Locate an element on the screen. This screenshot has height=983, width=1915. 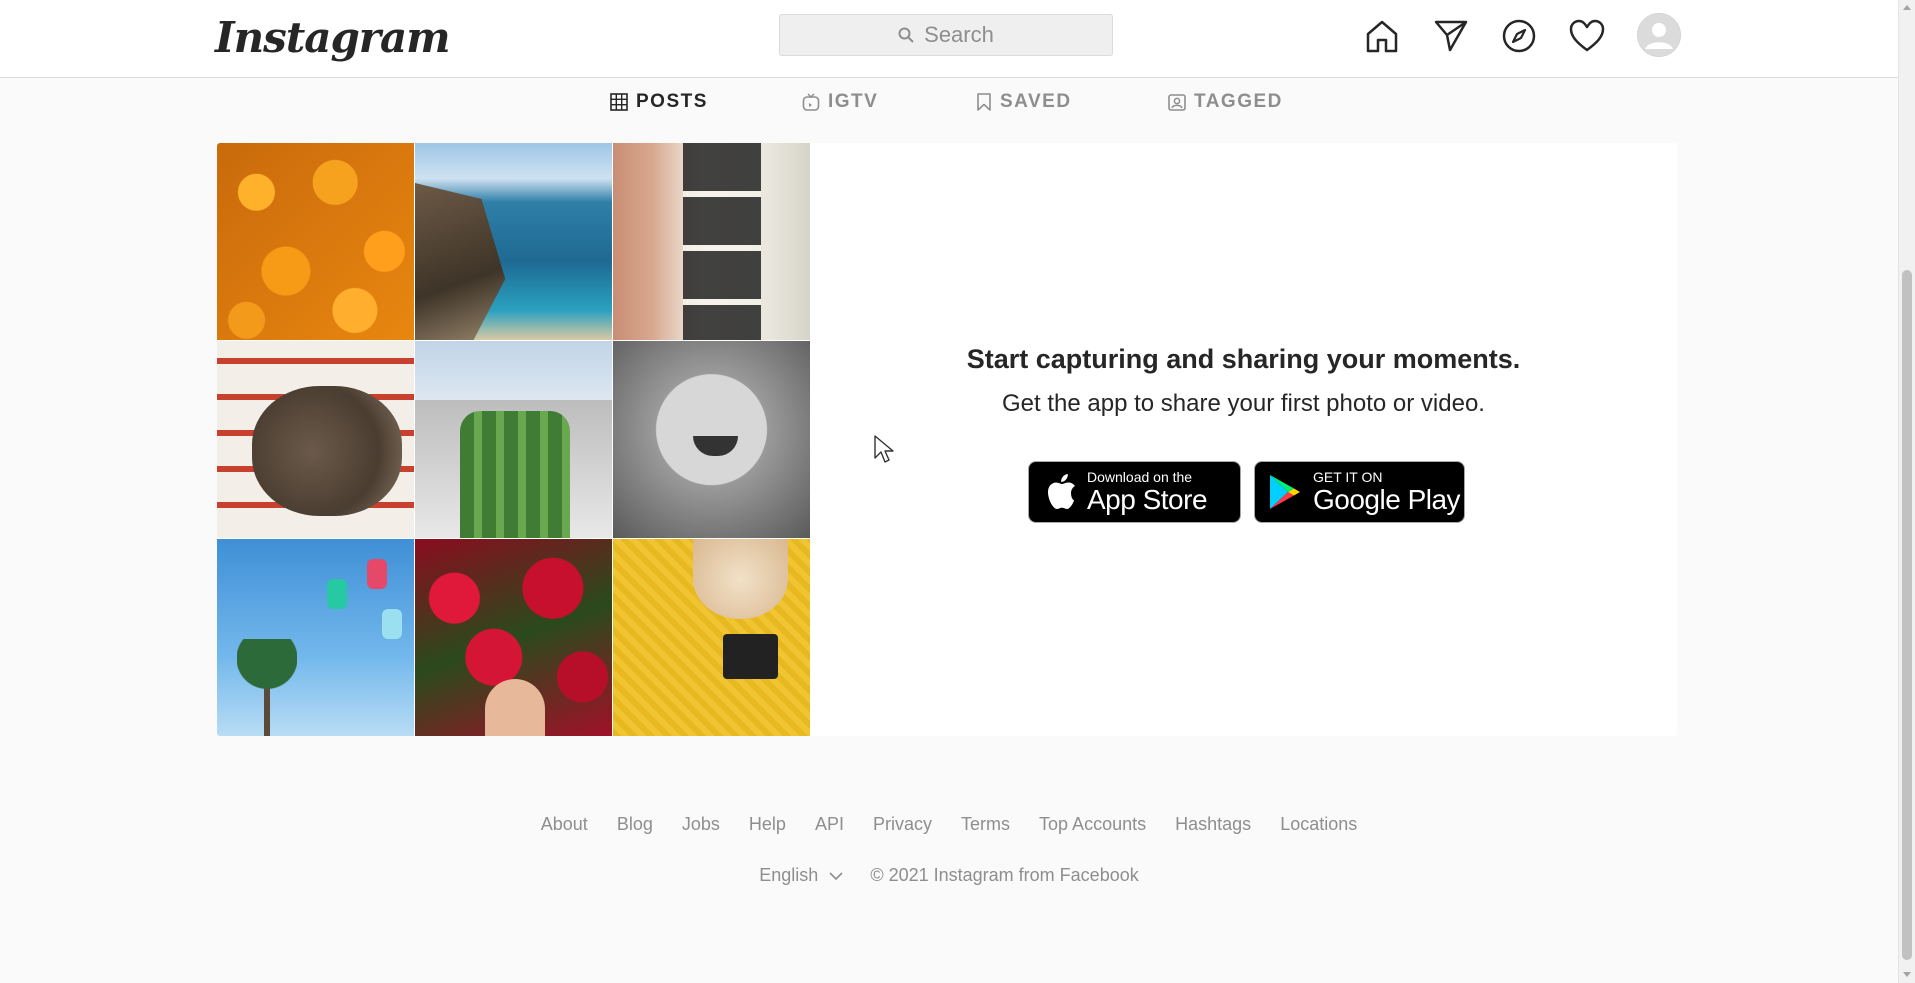
footer-link-blog: Blog is located at coordinates (635, 824).